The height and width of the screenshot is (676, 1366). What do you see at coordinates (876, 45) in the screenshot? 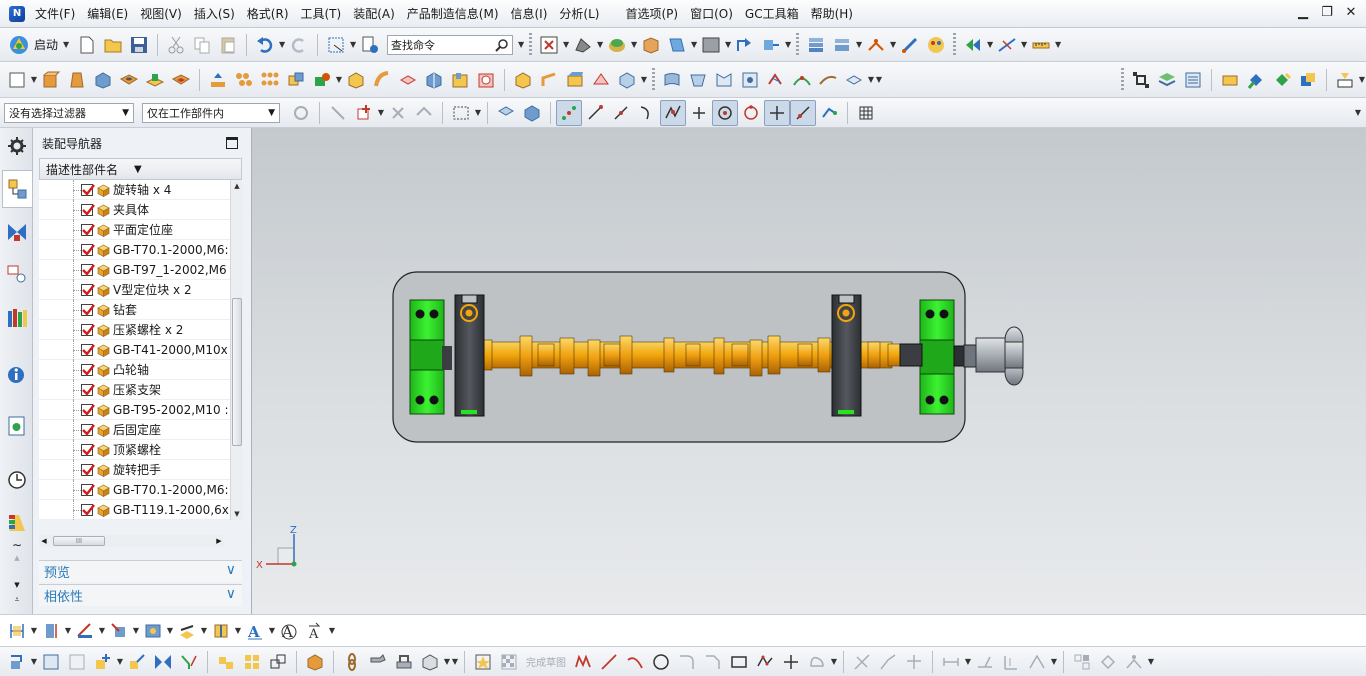
I see `constraint-icon` at bounding box center [876, 45].